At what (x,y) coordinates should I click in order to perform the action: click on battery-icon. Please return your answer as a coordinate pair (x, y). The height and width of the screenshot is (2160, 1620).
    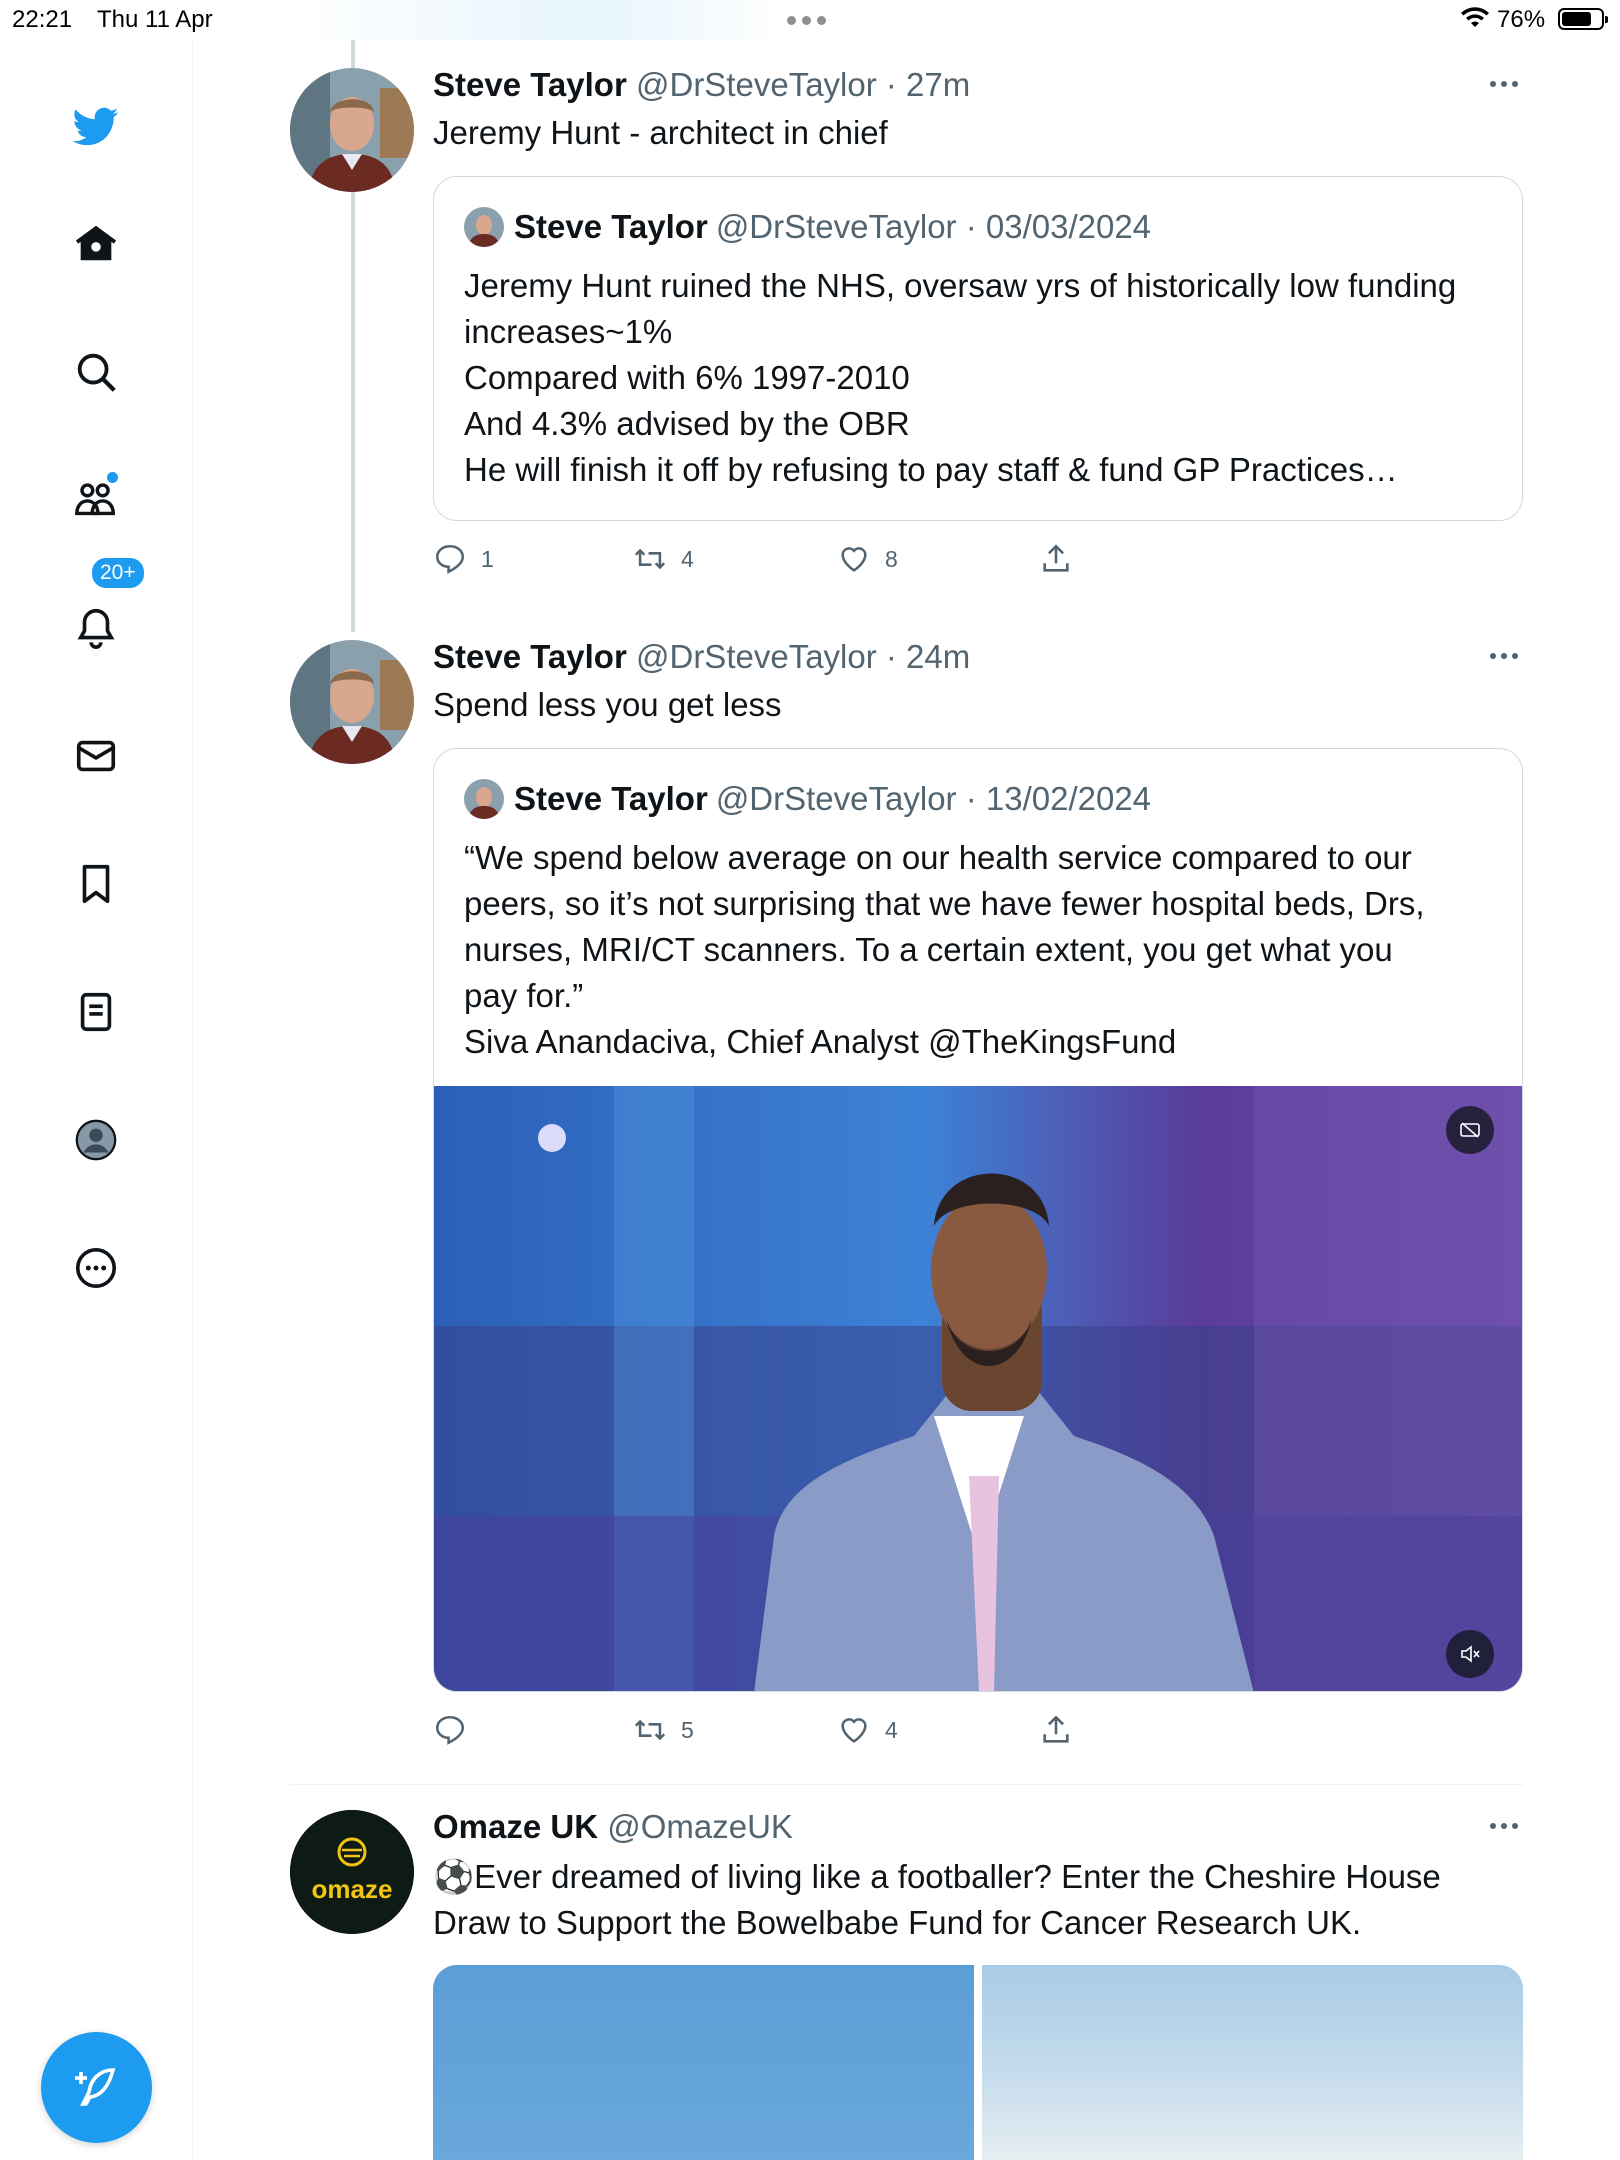
    Looking at the image, I should click on (1583, 19).